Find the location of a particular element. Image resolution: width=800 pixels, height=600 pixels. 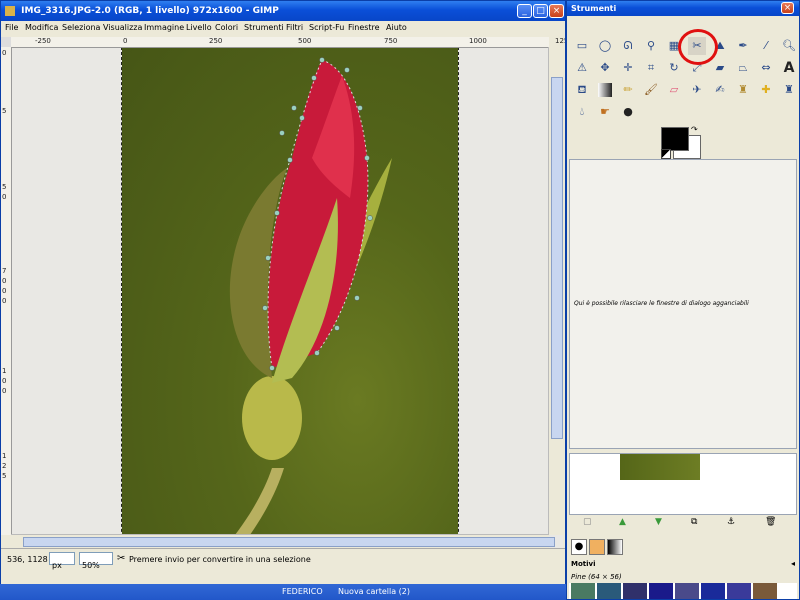

menu-colori: Colori is located at coordinates (226, 27).